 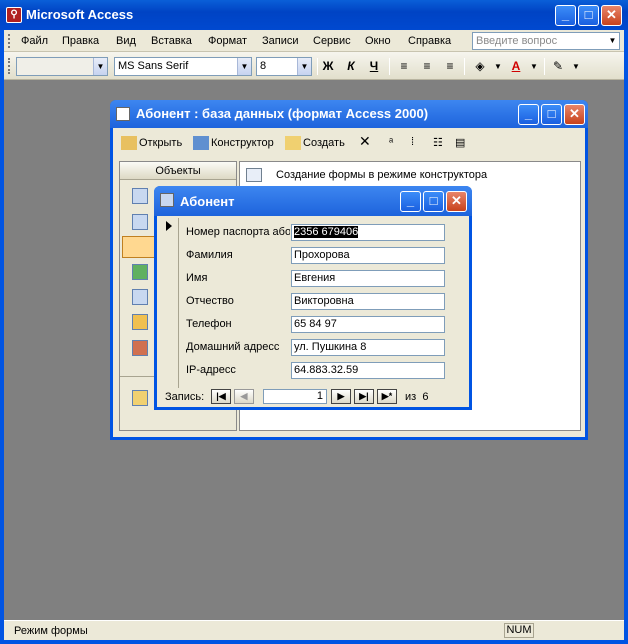 I want to click on database-icon, so click(x=123, y=114).